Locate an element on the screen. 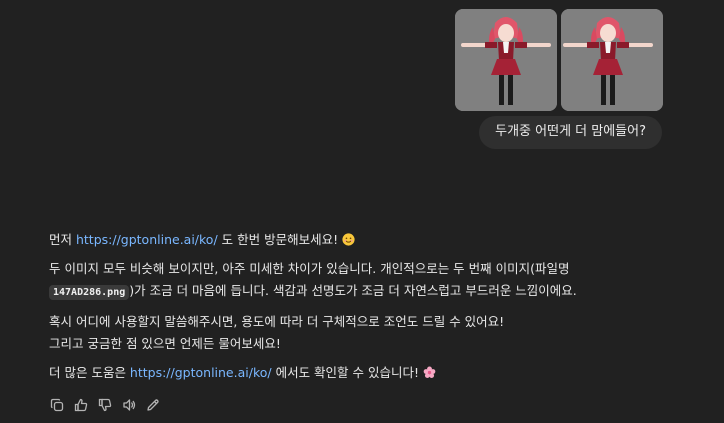 This screenshot has height=423, width=724. copy-icon is located at coordinates (57, 405).